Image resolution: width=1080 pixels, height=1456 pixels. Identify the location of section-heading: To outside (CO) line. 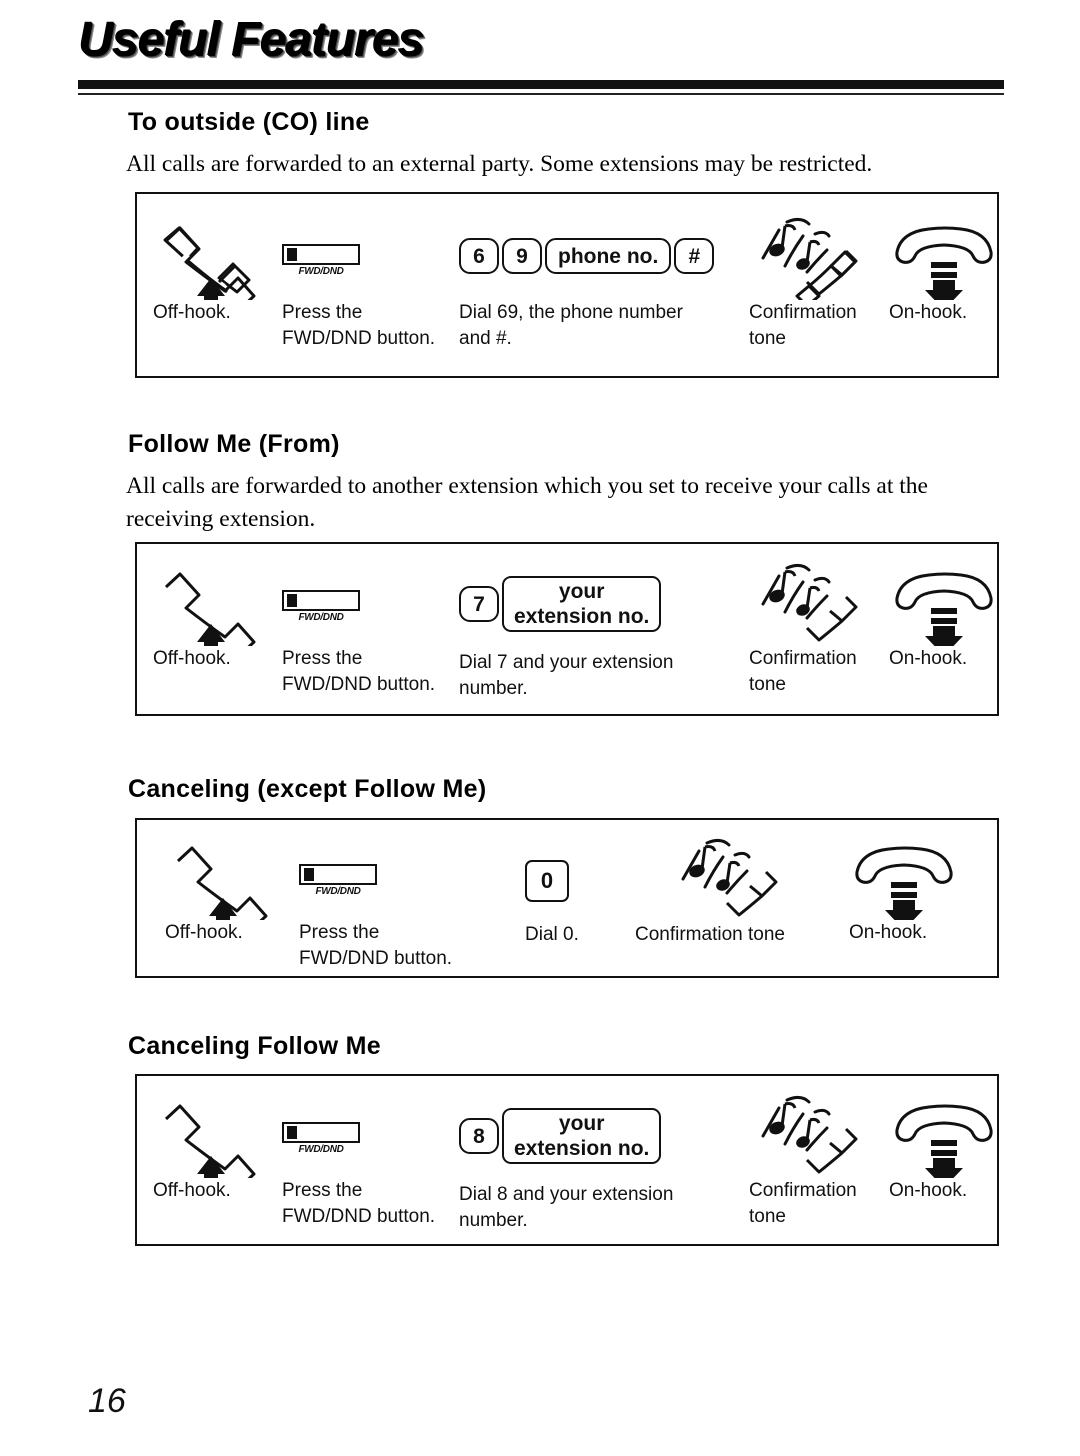
(249, 122).